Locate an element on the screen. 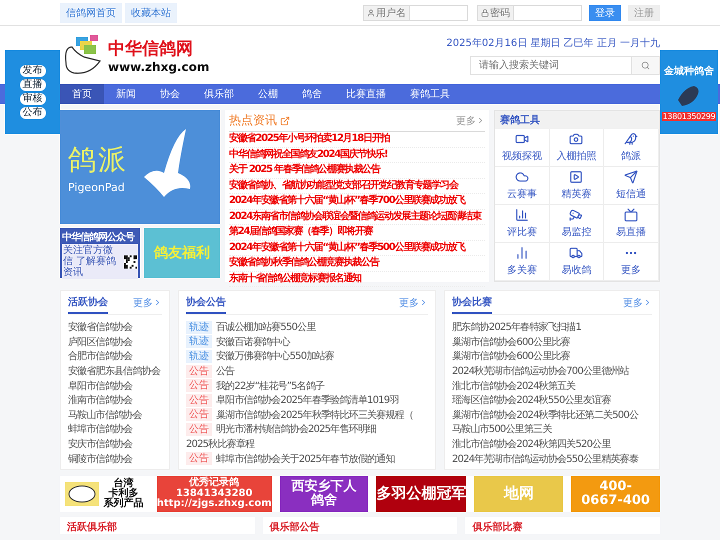 This screenshot has width=720, height=540. nav-item: 新闻 is located at coordinates (126, 94).